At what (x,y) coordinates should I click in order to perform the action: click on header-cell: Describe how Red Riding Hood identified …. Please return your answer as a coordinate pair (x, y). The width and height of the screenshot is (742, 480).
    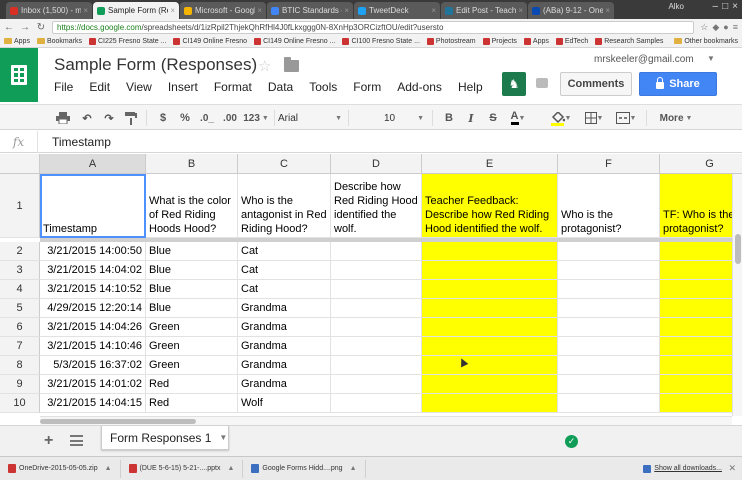
    Looking at the image, I should click on (376, 206).